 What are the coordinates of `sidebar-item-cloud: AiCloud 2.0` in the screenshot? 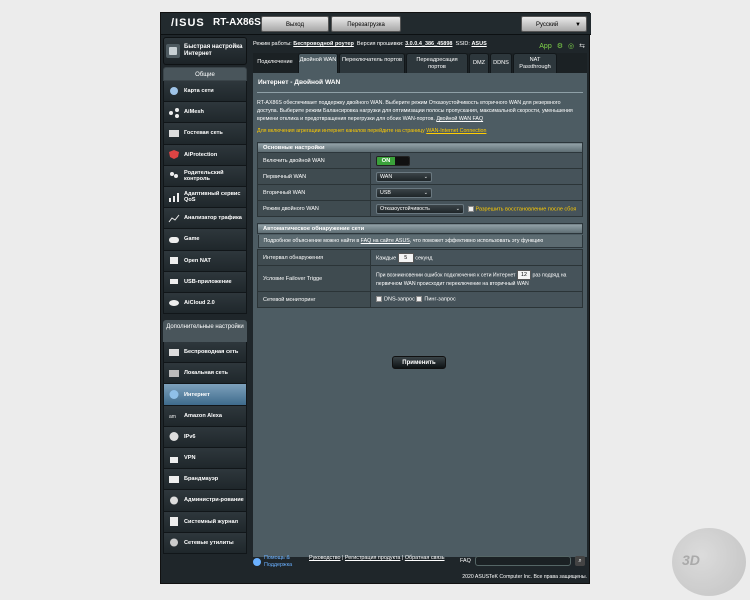 It's located at (205, 303).